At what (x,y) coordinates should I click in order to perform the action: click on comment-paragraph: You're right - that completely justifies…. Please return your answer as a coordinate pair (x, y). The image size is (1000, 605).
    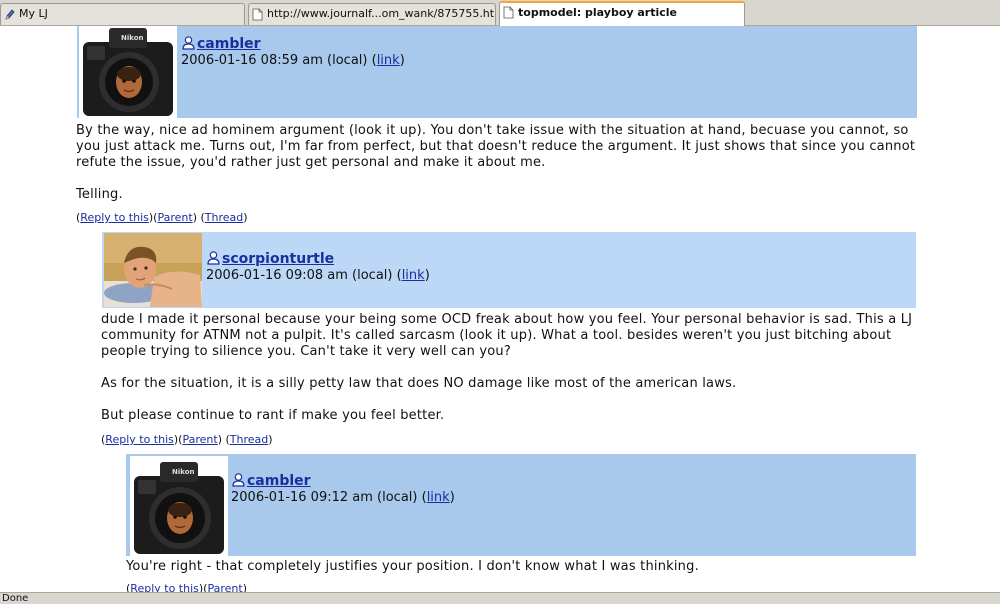
    Looking at the image, I should click on (412, 566).